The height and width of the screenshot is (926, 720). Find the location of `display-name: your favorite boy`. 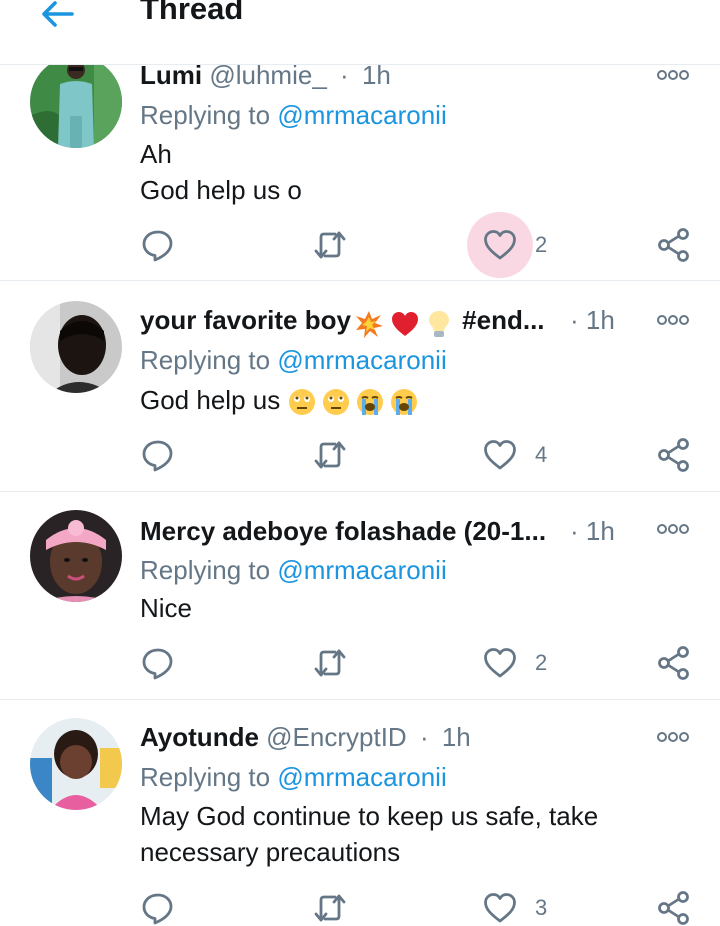

display-name: your favorite boy is located at coordinates (245, 320).